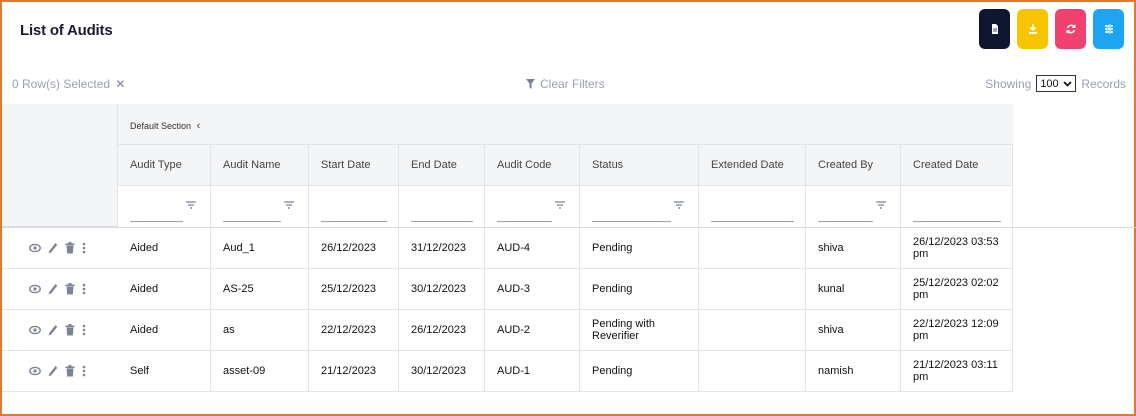 The image size is (1136, 416). Describe the element at coordinates (1070, 29) in the screenshot. I see `refresh-button` at that location.